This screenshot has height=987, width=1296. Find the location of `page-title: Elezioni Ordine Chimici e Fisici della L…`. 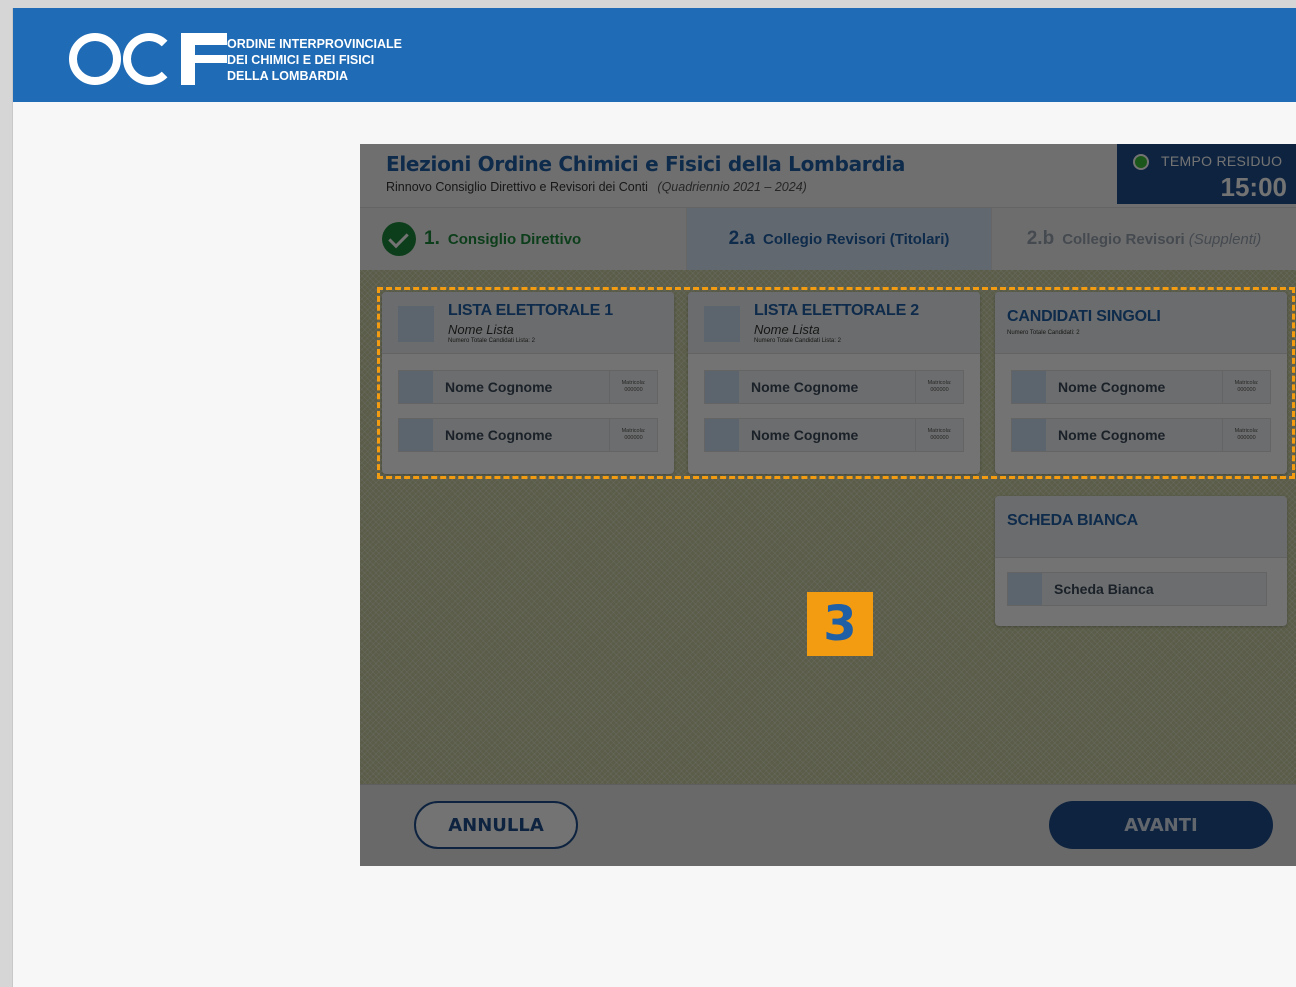

page-title: Elezioni Ordine Chimici e Fisici della L… is located at coordinates (646, 164).